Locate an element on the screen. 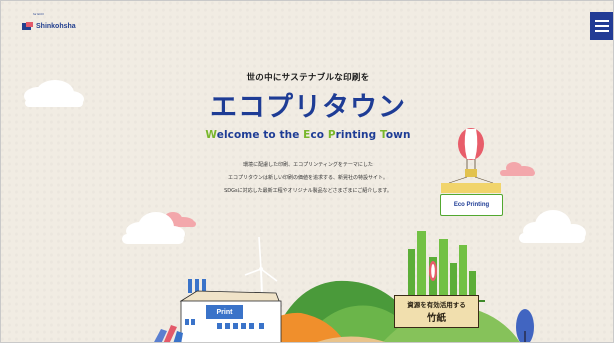 The height and width of the screenshot is (343, 614). bamboo-sign-caption: 資源を有効活用する is located at coordinates (436, 305).